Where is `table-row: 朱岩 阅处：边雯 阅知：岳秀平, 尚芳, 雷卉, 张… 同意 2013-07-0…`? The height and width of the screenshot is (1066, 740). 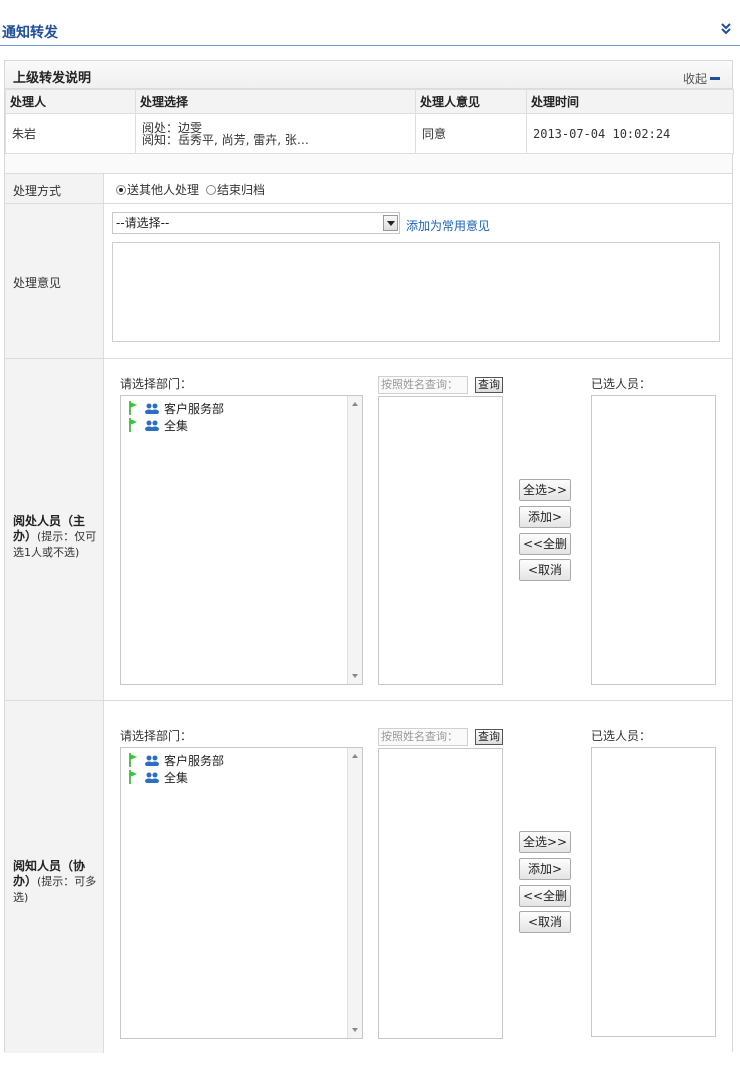 table-row: 朱岩 阅处：边雯 阅知：岳秀平, 尚芳, 雷卉, 张… 同意 2013-07-0… is located at coordinates (369, 133).